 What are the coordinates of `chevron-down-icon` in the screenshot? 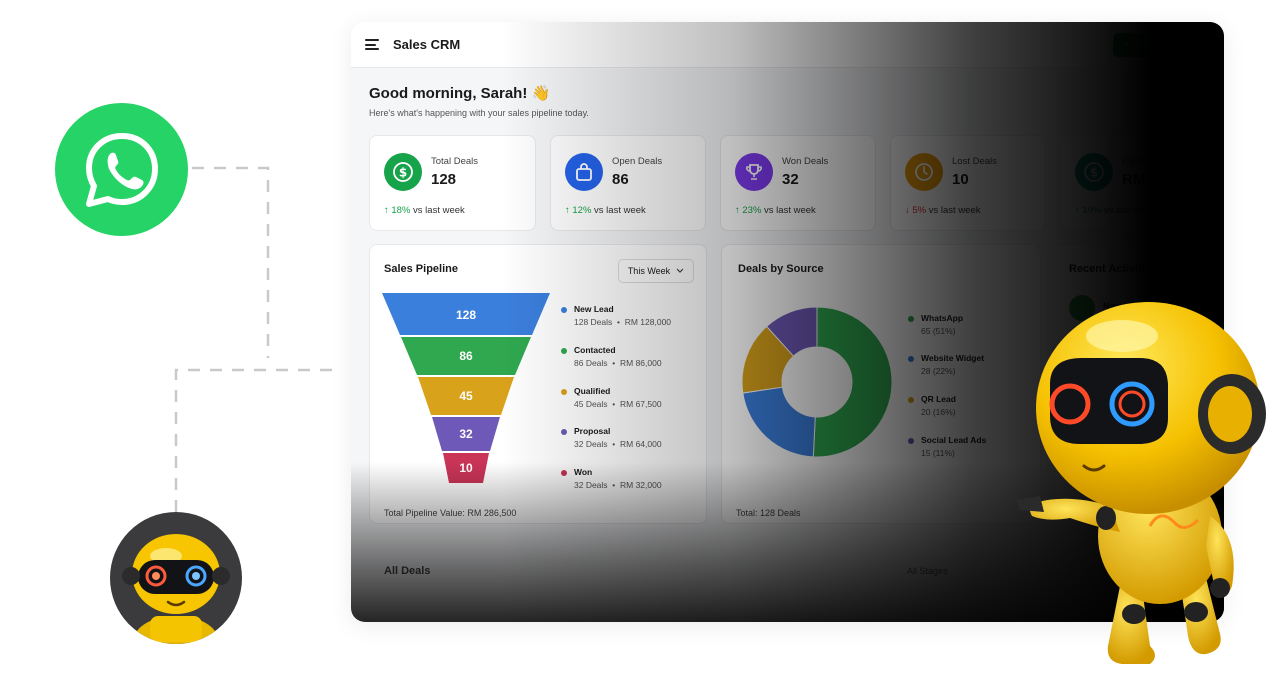 It's located at (680, 270).